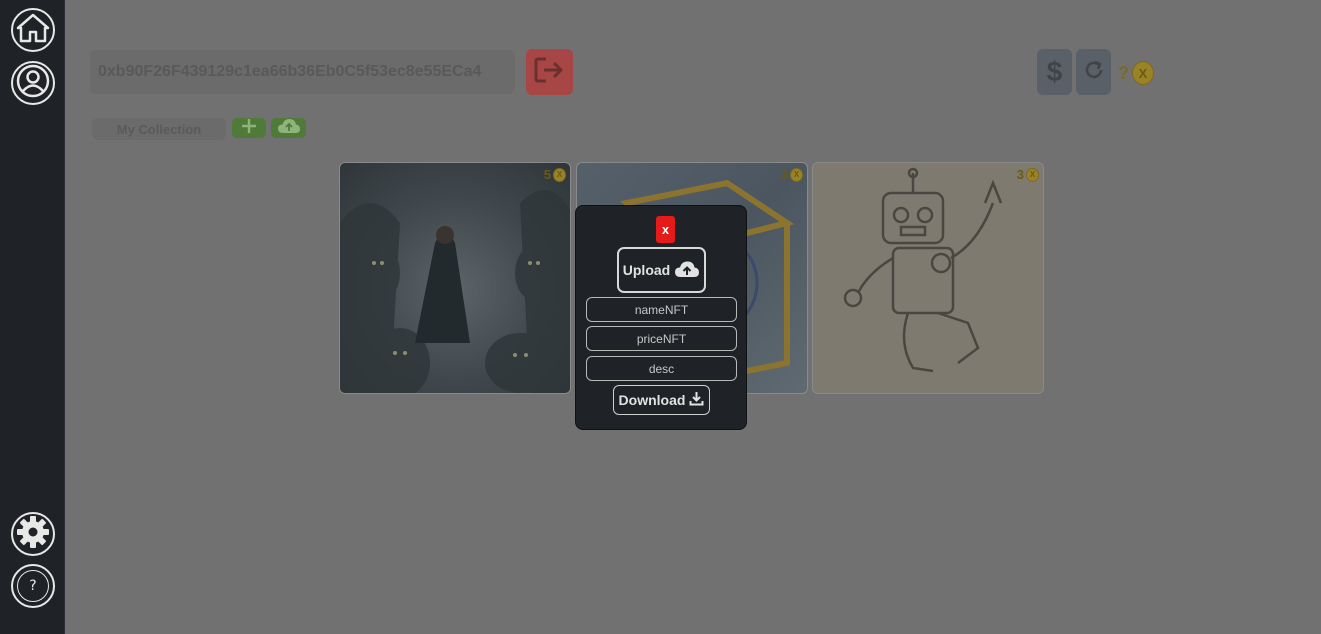  I want to click on dollar-icon: $, so click(1054, 71).